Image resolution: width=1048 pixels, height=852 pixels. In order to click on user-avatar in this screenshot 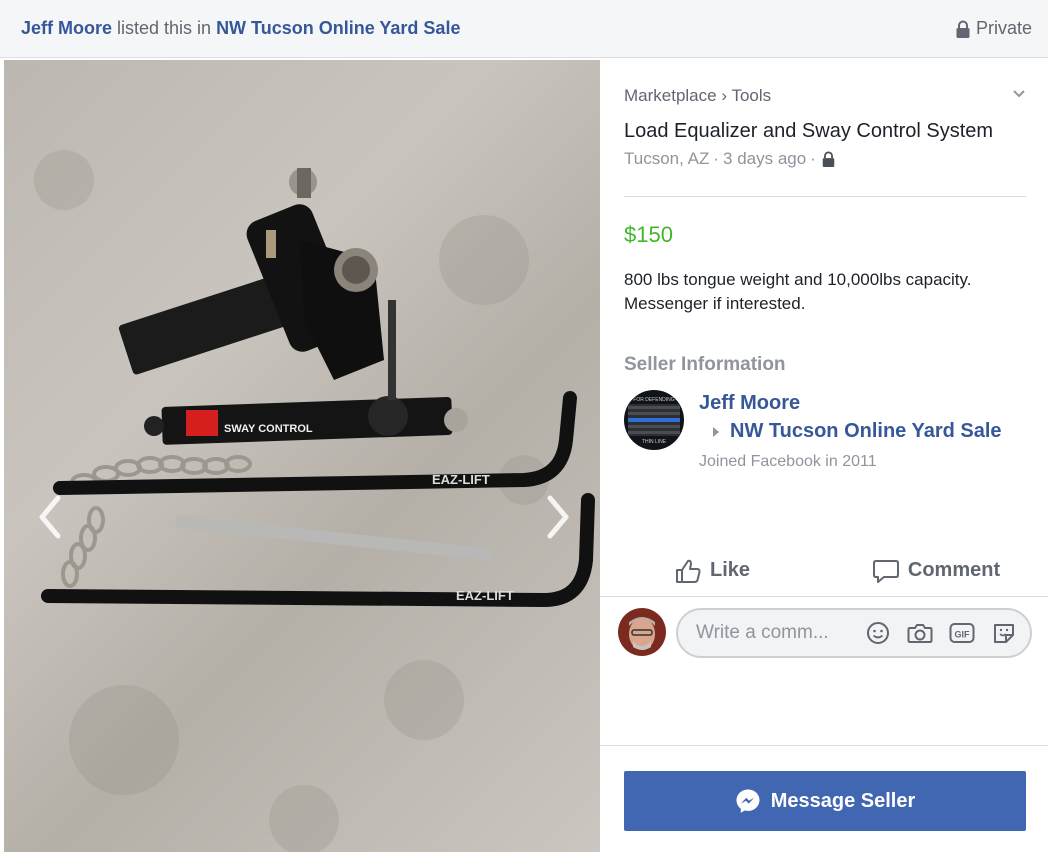, I will do `click(642, 632)`.